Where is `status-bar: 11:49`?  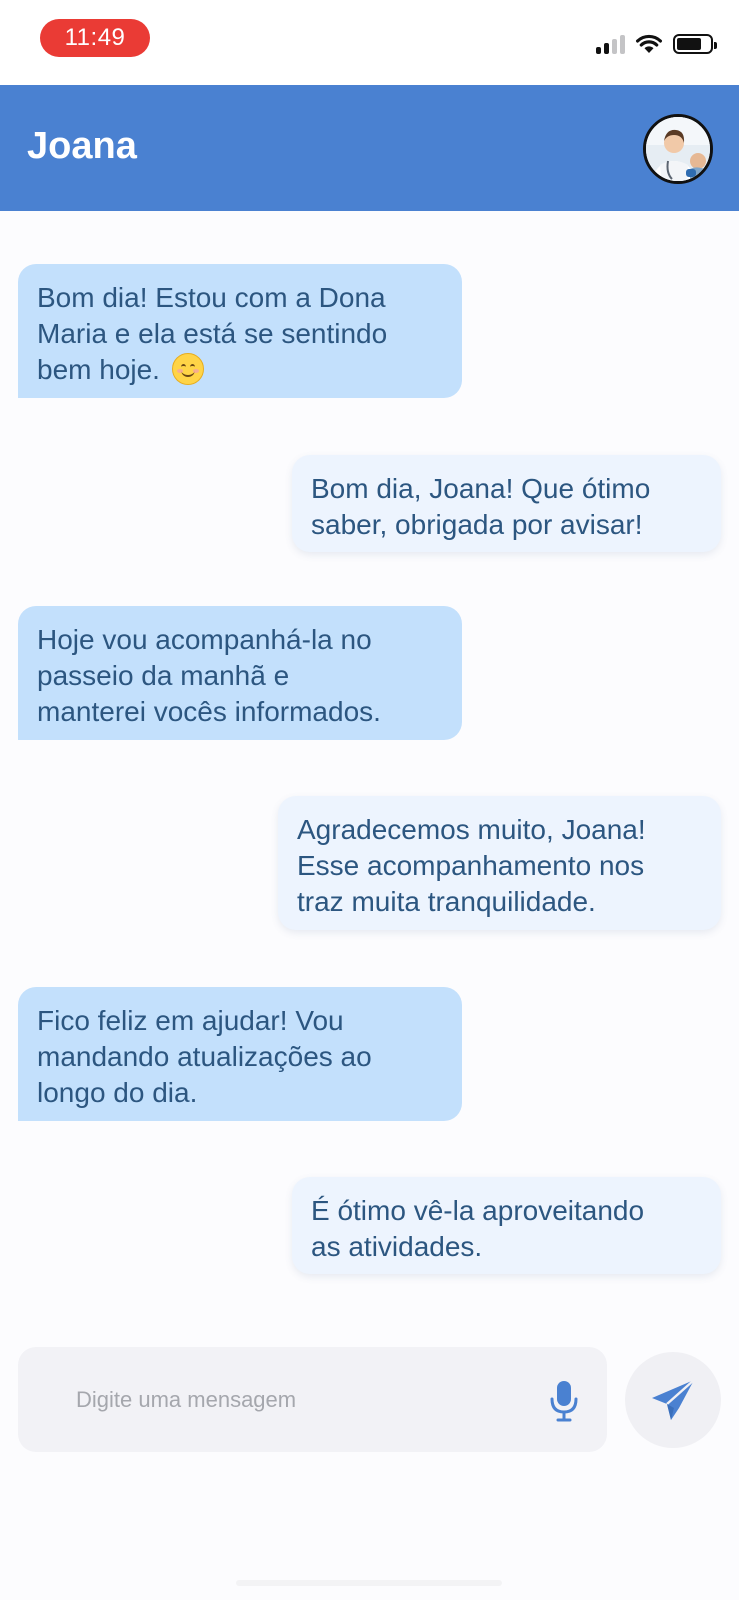
status-bar: 11:49 is located at coordinates (369, 42).